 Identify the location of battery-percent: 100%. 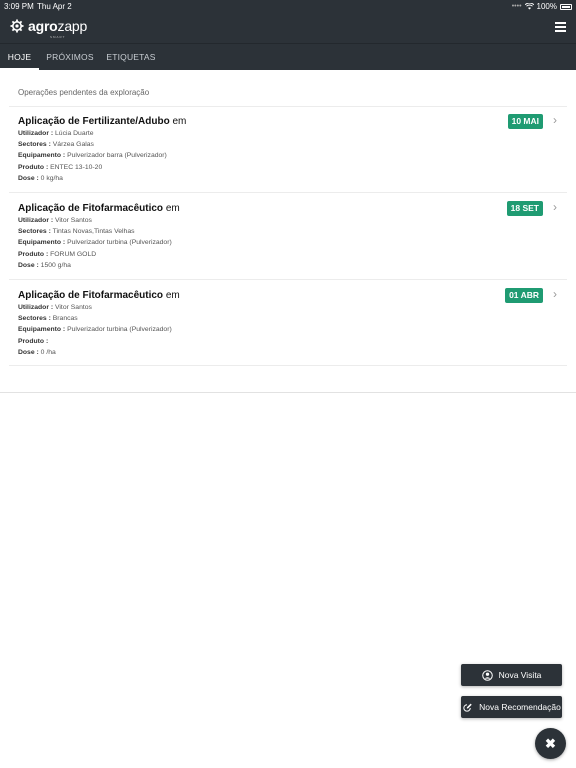
(546, 6).